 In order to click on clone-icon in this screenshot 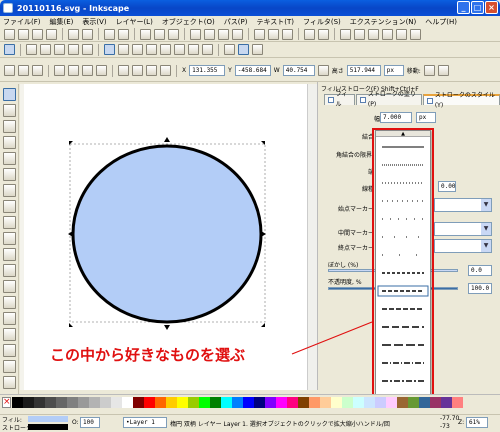, I will do `click(273, 34)`.